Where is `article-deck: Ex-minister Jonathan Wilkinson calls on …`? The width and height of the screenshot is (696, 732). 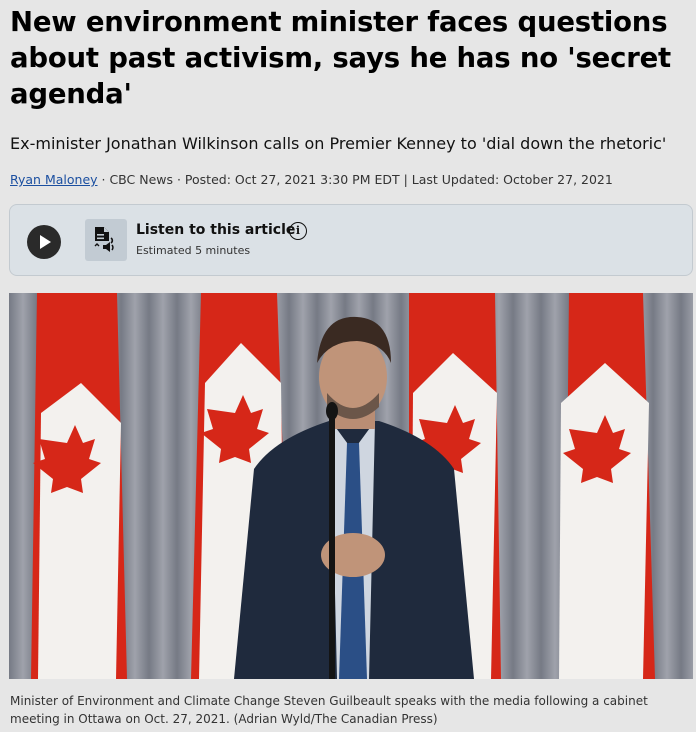
article-deck: Ex-minister Jonathan Wilkinson calls on … is located at coordinates (338, 143).